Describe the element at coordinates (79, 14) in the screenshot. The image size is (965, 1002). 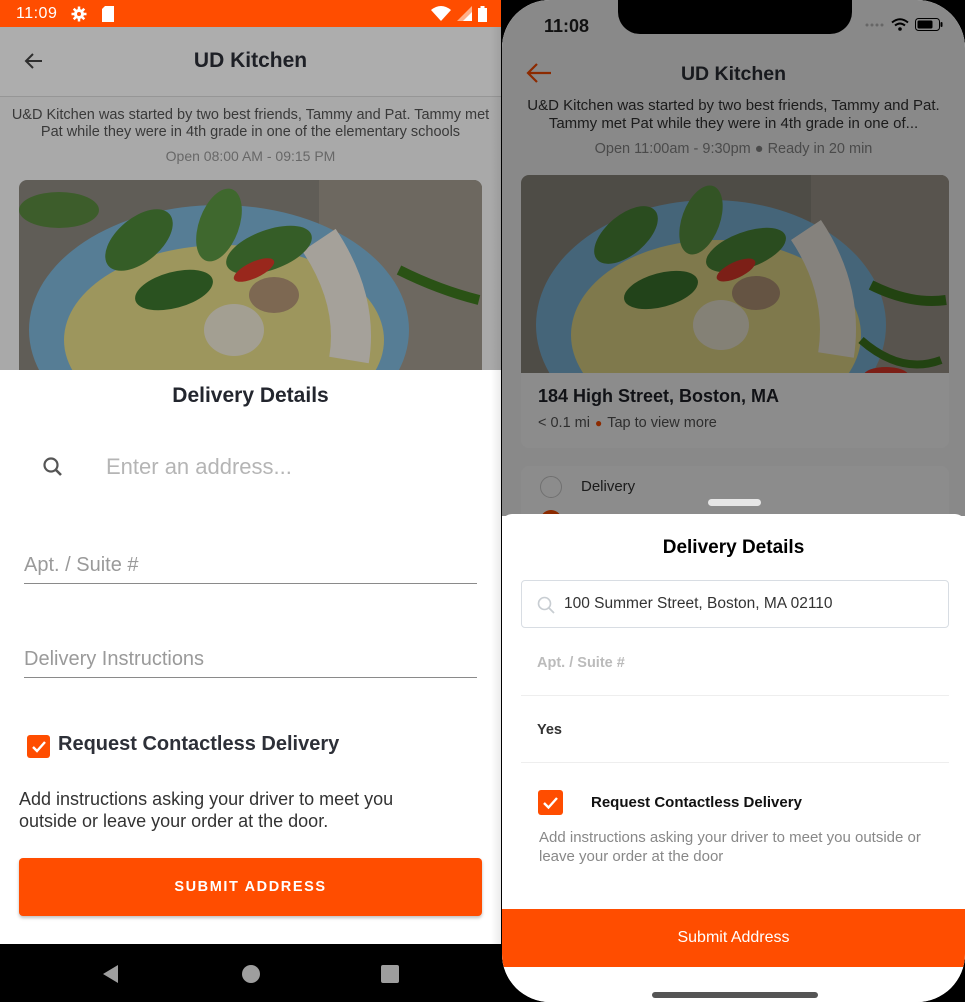
I see `gear-icon` at that location.